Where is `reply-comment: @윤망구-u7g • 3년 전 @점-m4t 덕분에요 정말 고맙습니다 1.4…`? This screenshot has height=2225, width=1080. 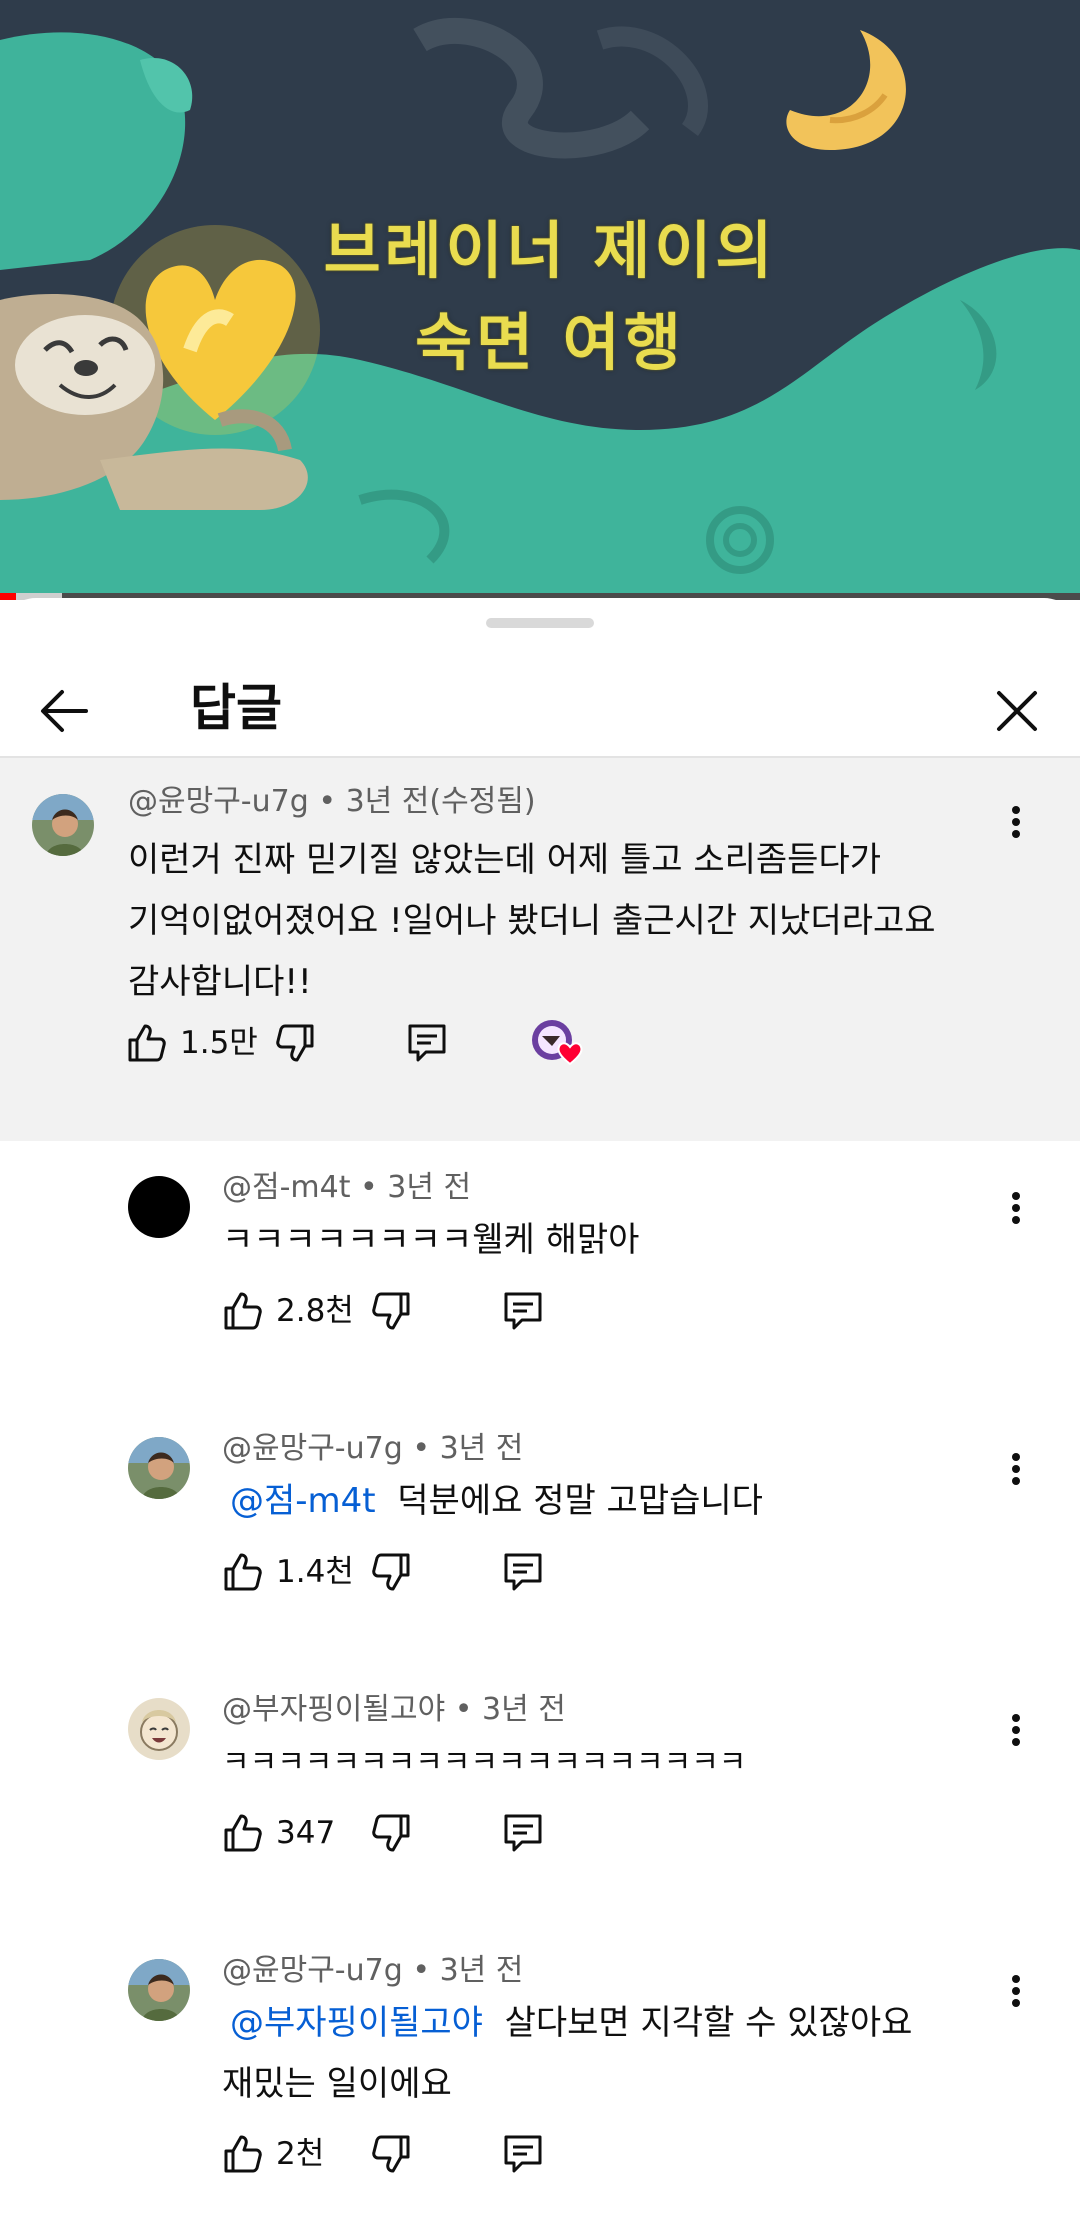
reply-comment: @윤망구-u7g • 3년 전 @점-m4t 덕분에요 정말 고맙습니다 1.4… is located at coordinates (540, 1549).